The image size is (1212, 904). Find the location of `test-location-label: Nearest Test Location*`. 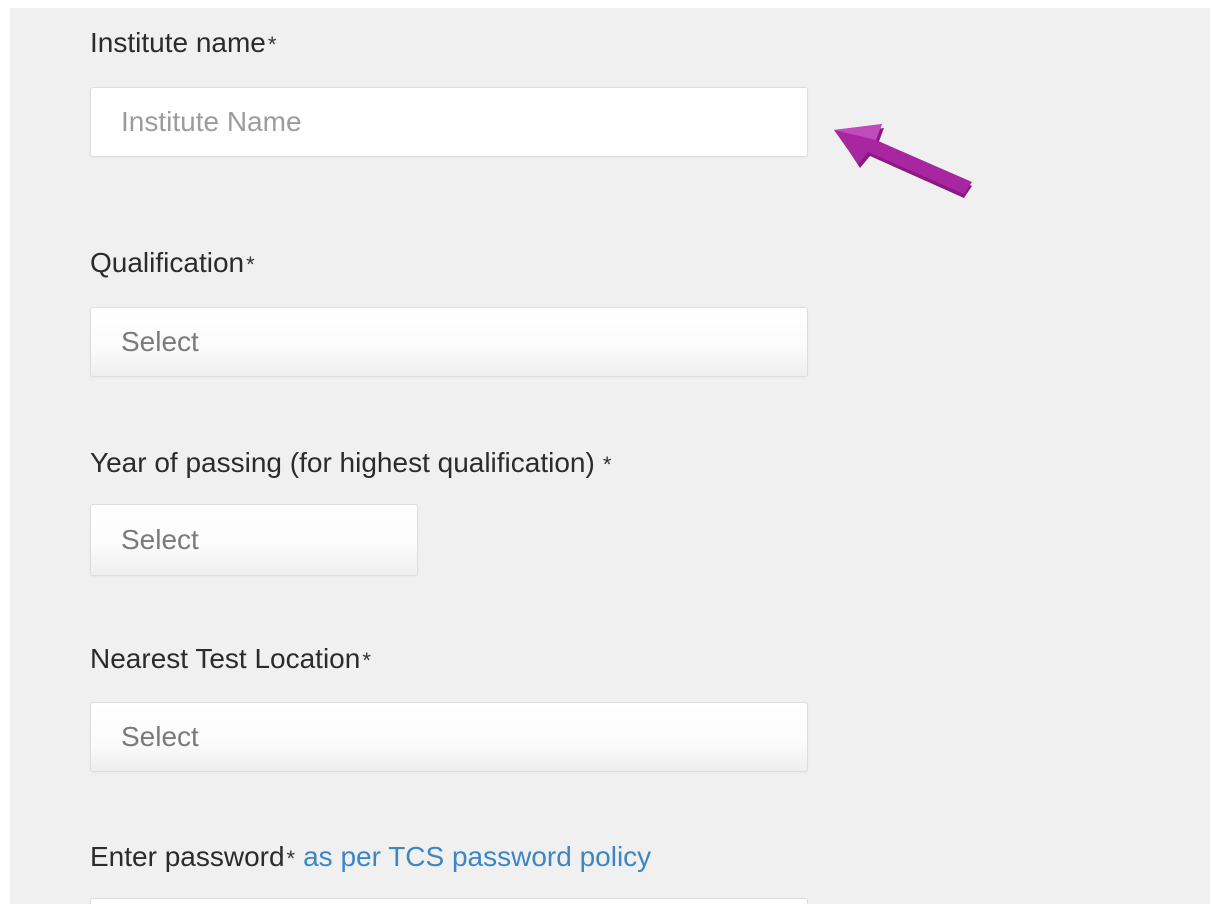

test-location-label: Nearest Test Location* is located at coordinates (230, 660).